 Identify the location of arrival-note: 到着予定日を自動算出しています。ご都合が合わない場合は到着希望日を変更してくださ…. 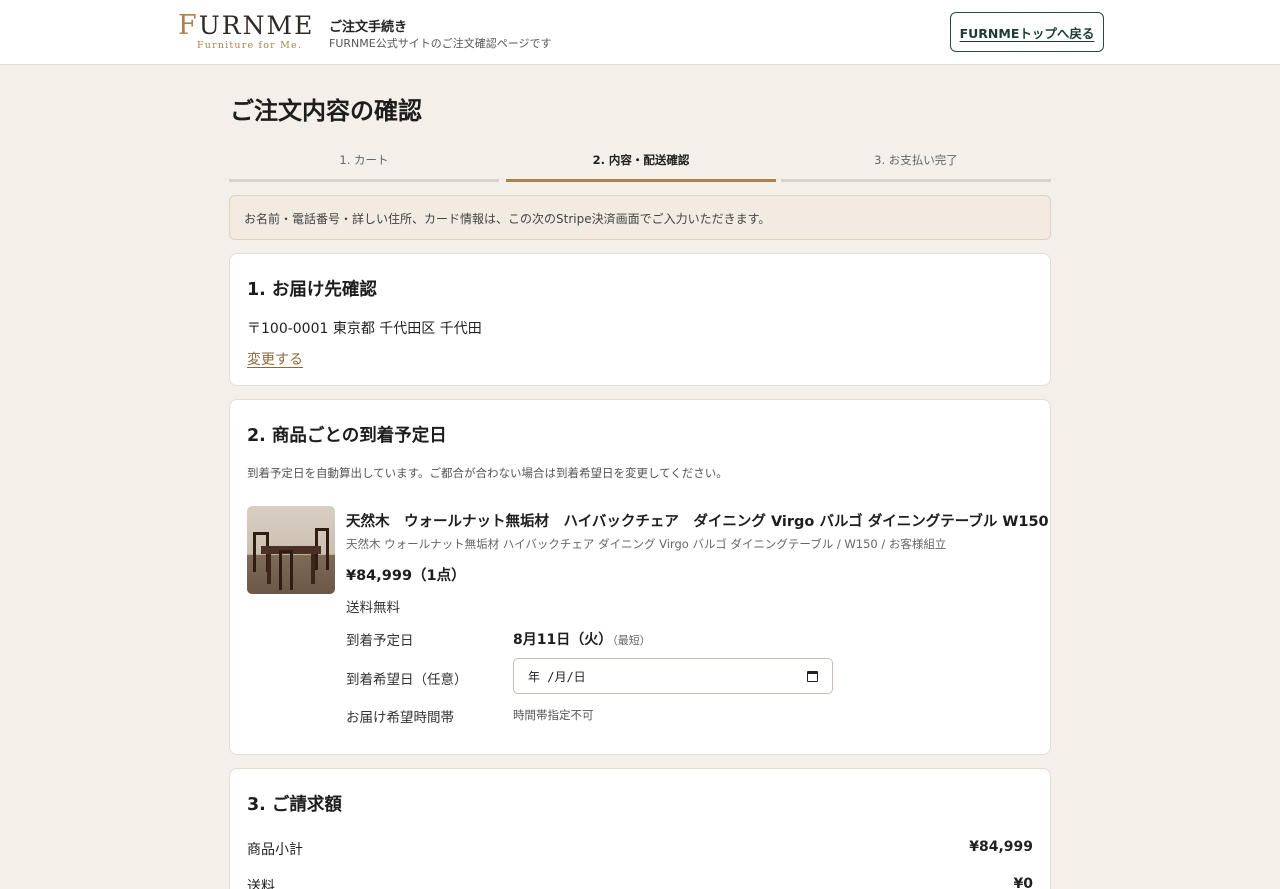
(487, 473).